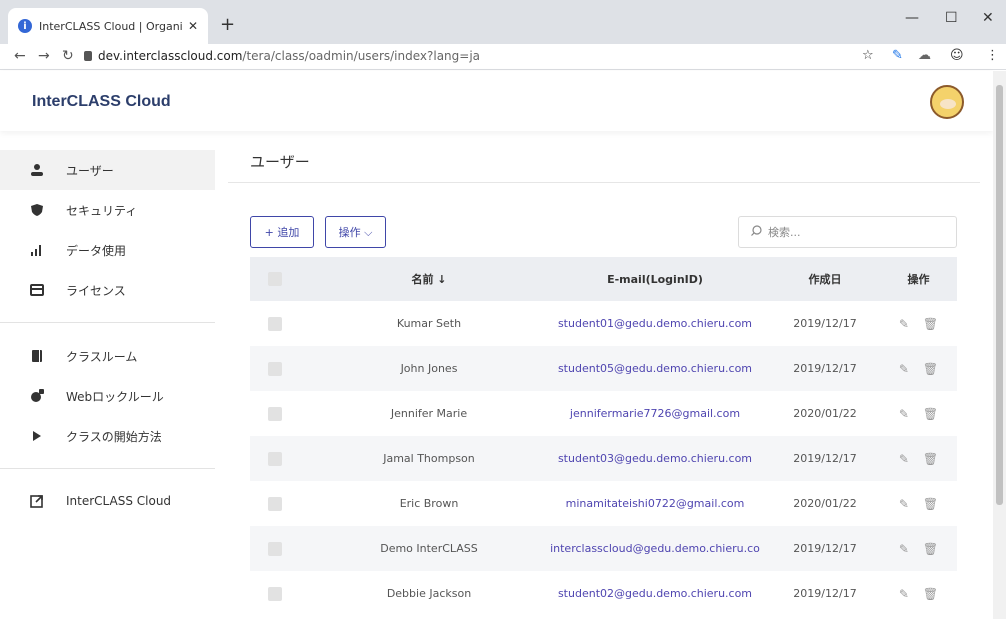  Describe the element at coordinates (655, 413) in the screenshot. I see `user-email: jennifermarie7726@gmail.com` at that location.